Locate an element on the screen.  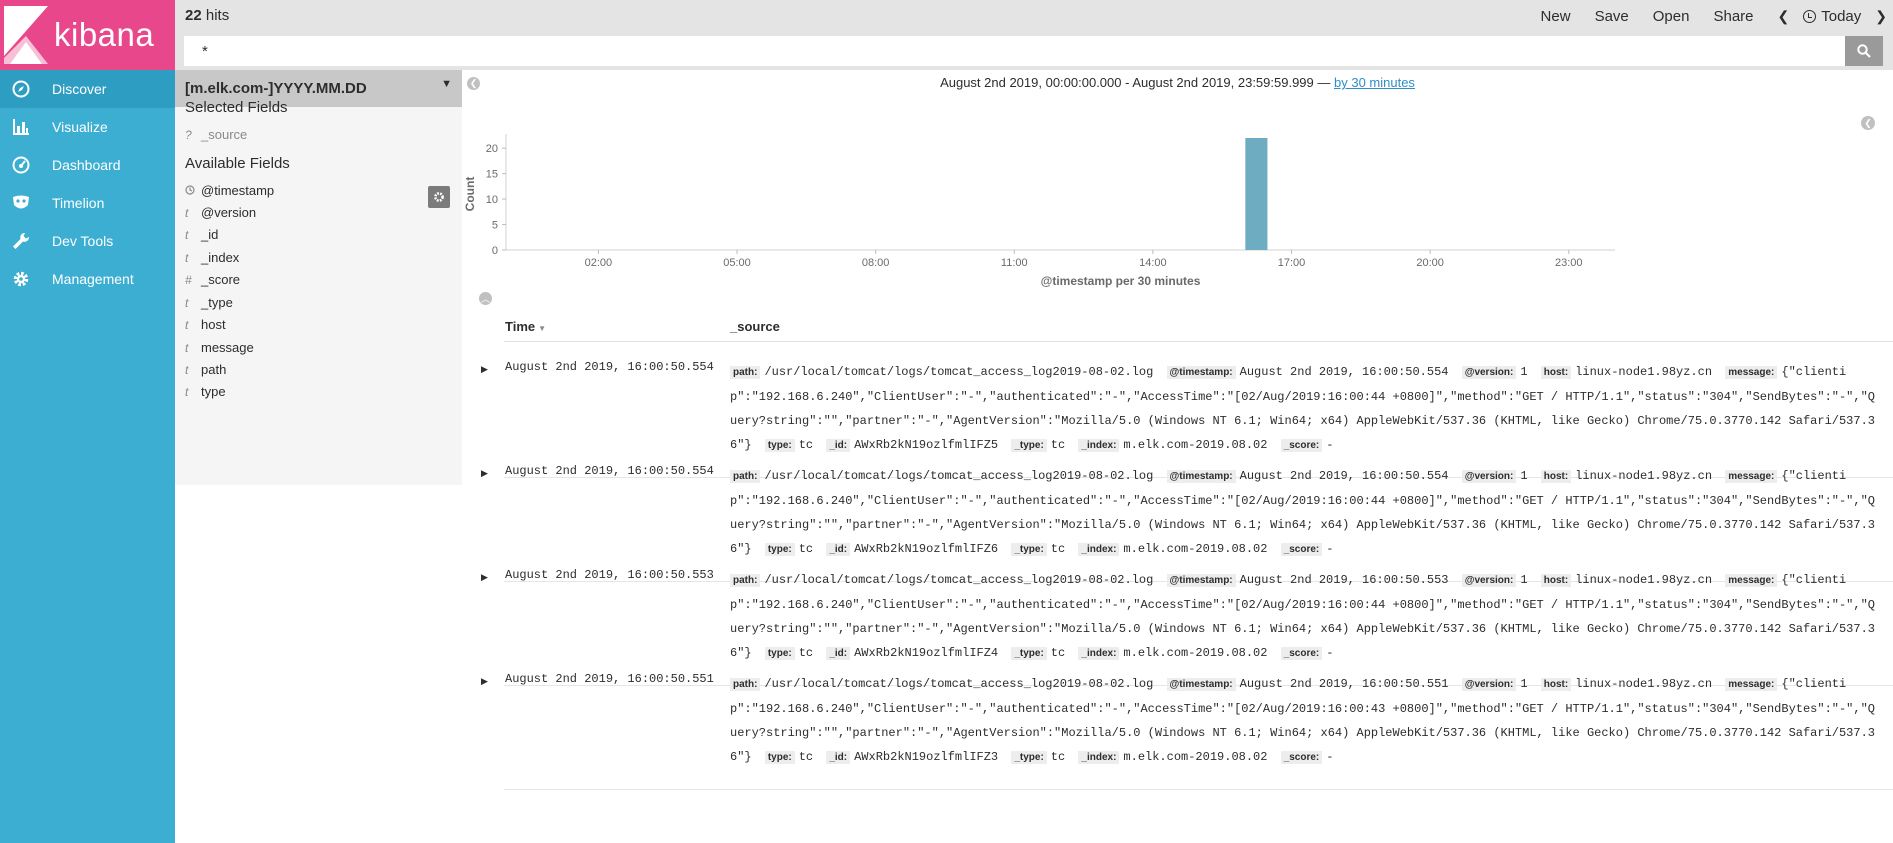
time-picker-button: Today is located at coordinates (1832, 16).